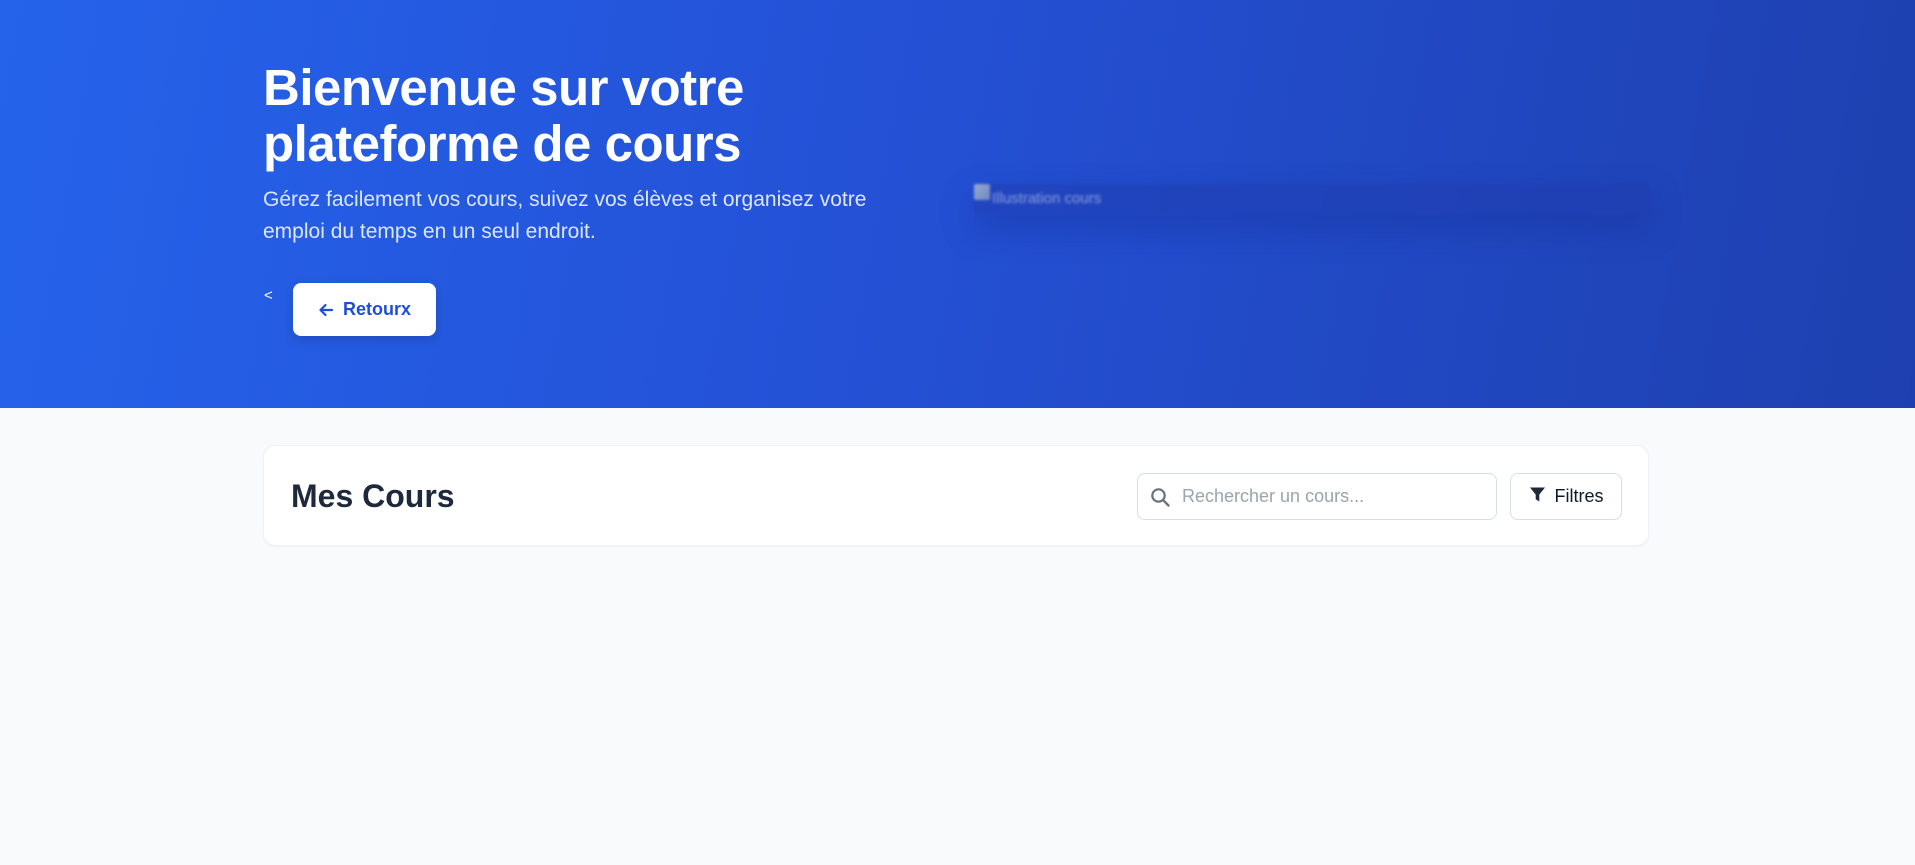  What do you see at coordinates (1311, 199) in the screenshot?
I see `hero-illustration-image: Illustration cours` at bounding box center [1311, 199].